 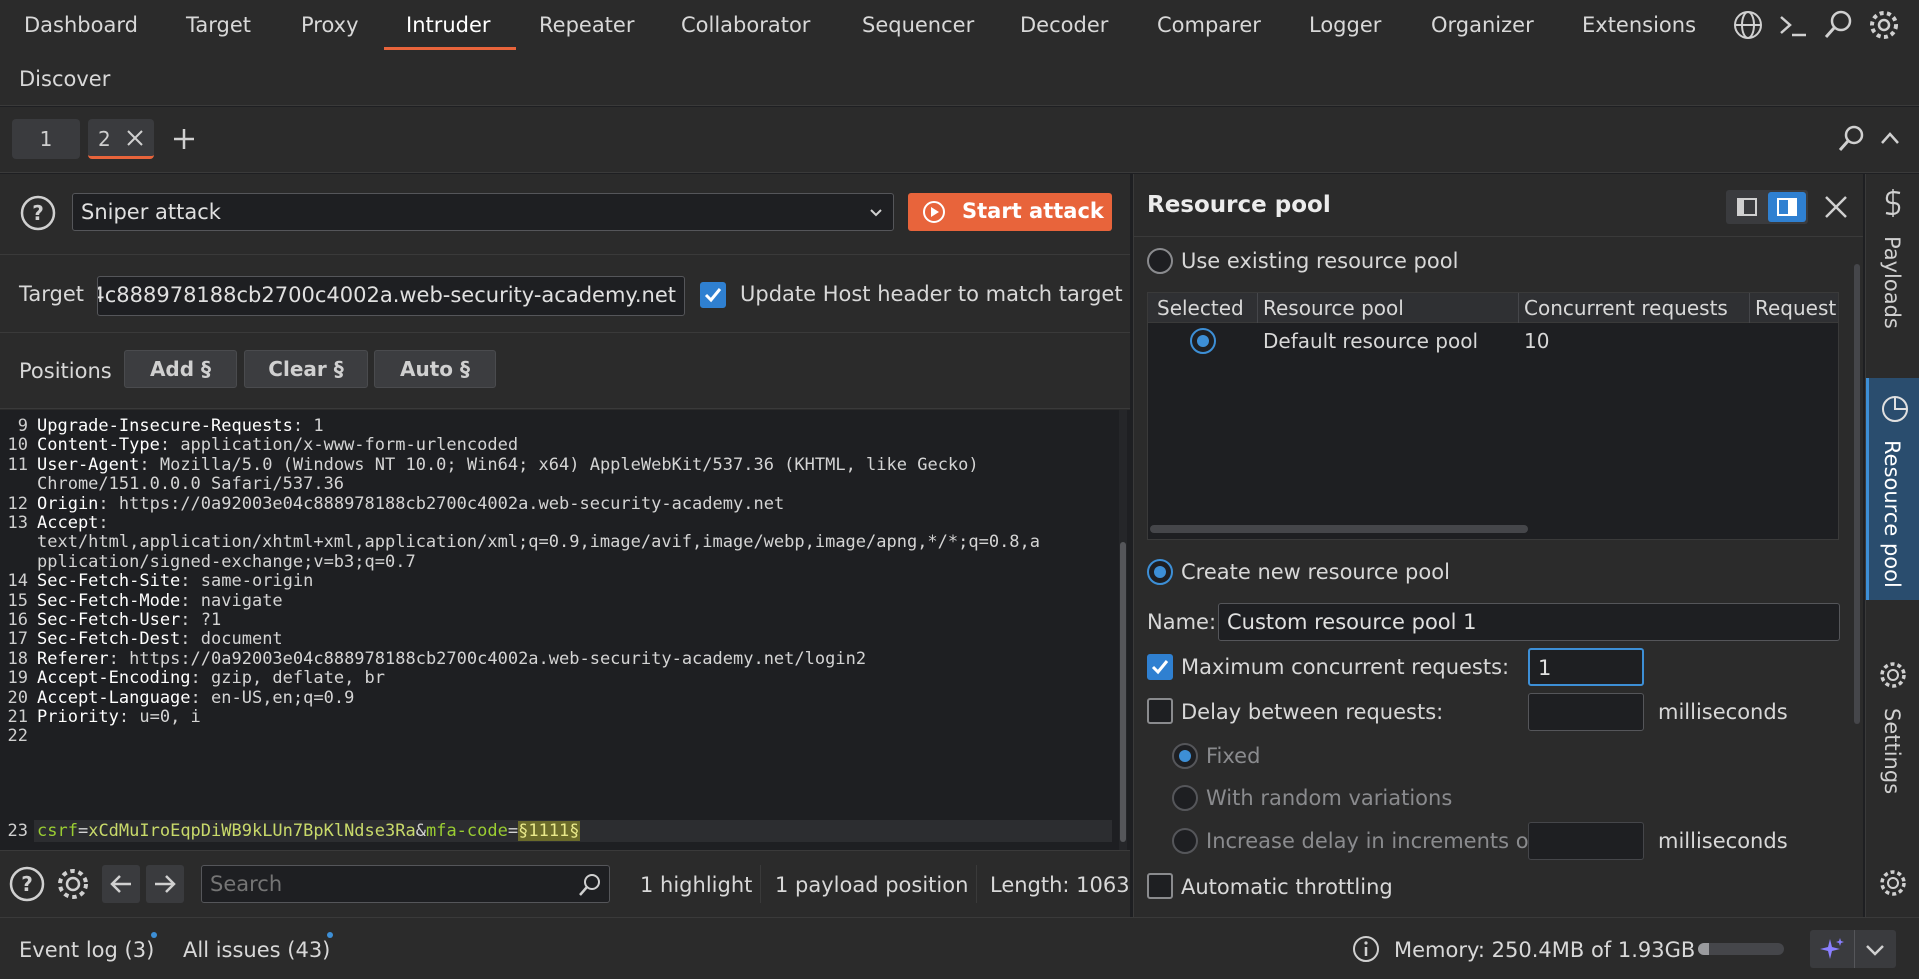 What do you see at coordinates (448, 25) in the screenshot?
I see `nav-intruder: Intruder` at bounding box center [448, 25].